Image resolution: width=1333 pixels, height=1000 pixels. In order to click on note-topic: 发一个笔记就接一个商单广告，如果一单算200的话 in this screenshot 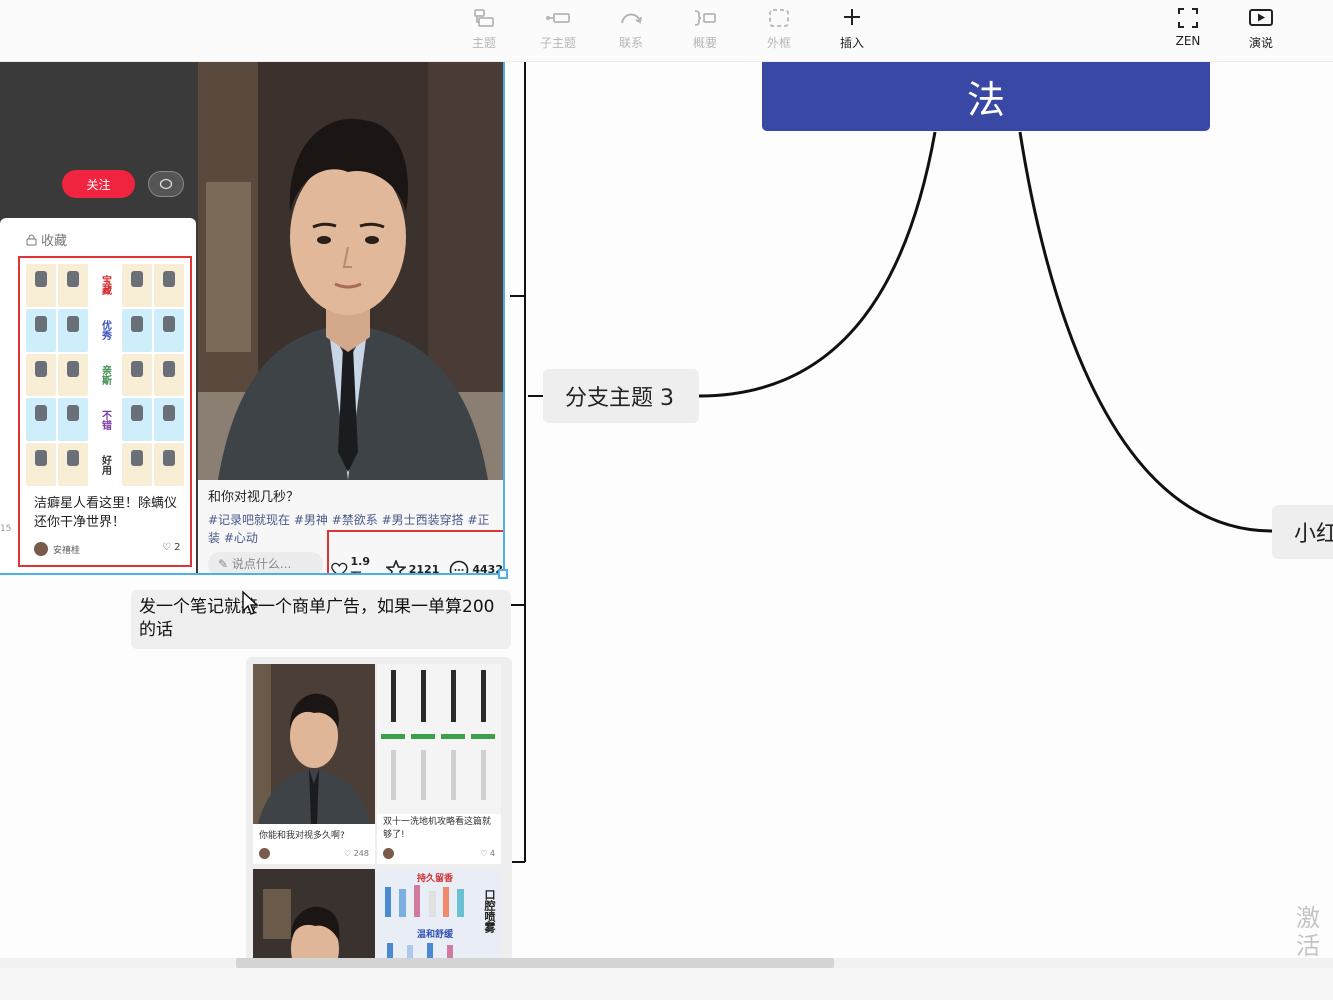, I will do `click(321, 619)`.